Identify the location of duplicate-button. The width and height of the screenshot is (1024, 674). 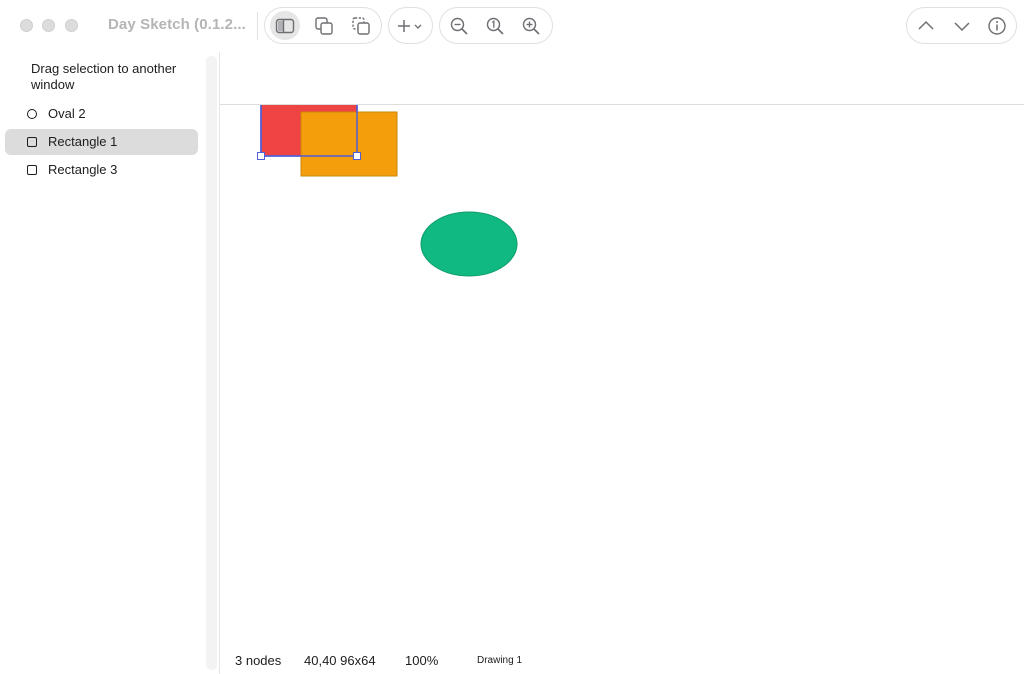
(324, 25).